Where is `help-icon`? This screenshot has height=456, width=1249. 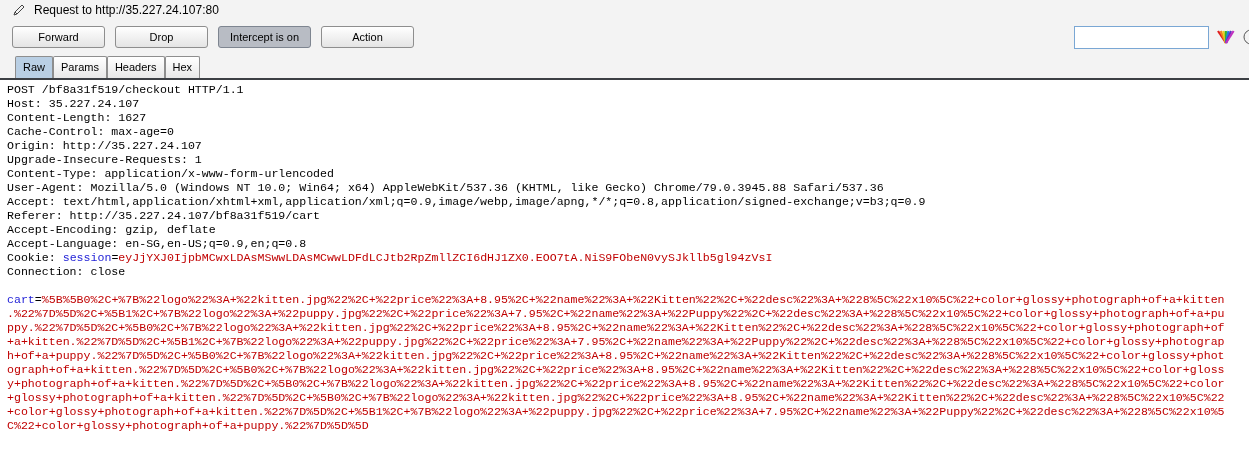
help-icon is located at coordinates (1246, 37).